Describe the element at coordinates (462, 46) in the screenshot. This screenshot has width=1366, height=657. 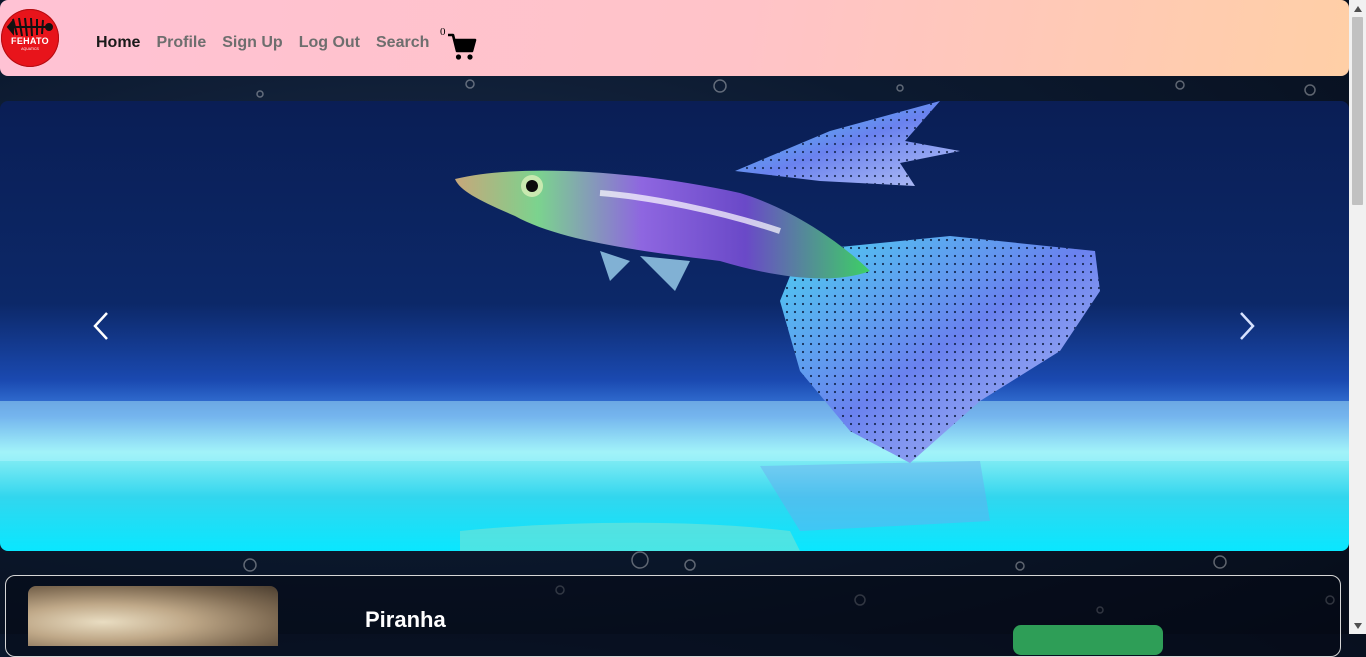
I see `shopping-cart-icon` at that location.